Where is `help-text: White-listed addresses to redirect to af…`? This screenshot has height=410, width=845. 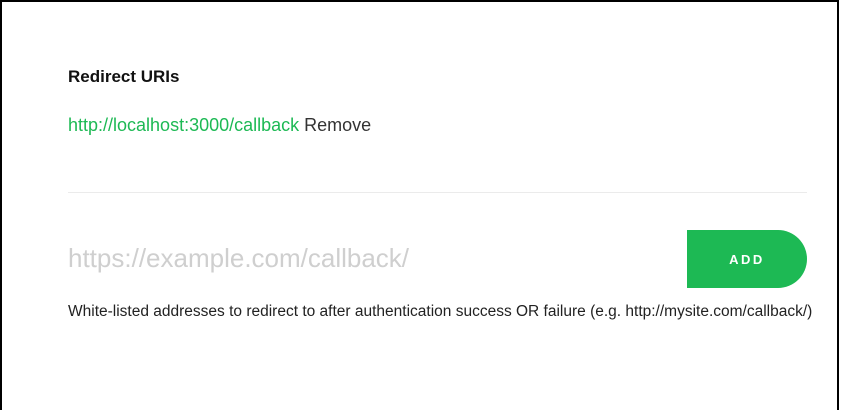
help-text: White-listed addresses to redirect to af… is located at coordinates (440, 311).